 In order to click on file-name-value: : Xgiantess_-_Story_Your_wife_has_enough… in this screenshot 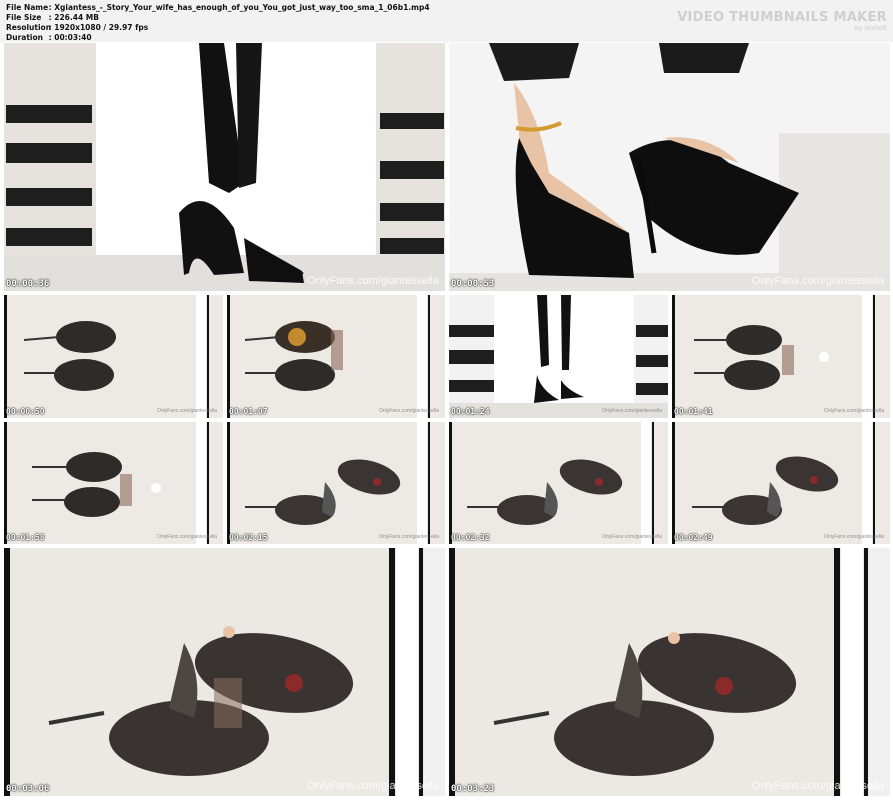, I will do `click(239, 7)`.